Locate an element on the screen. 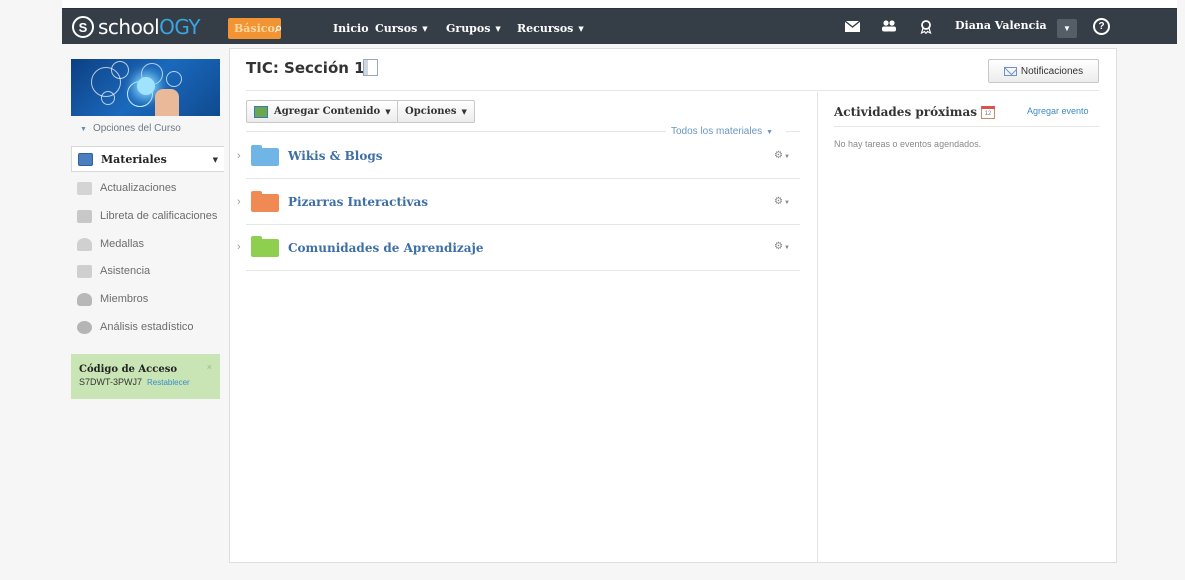 The image size is (1185, 580). user-menu-chevron-down-icon: ▼ is located at coordinates (1067, 28).